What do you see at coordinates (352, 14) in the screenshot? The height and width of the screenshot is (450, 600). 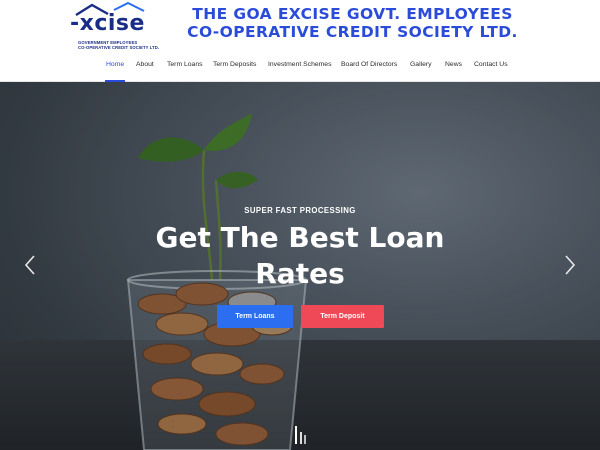 I see `org-title-line1: THE GOA EXCISE GOVT. EMPLOYEES` at bounding box center [352, 14].